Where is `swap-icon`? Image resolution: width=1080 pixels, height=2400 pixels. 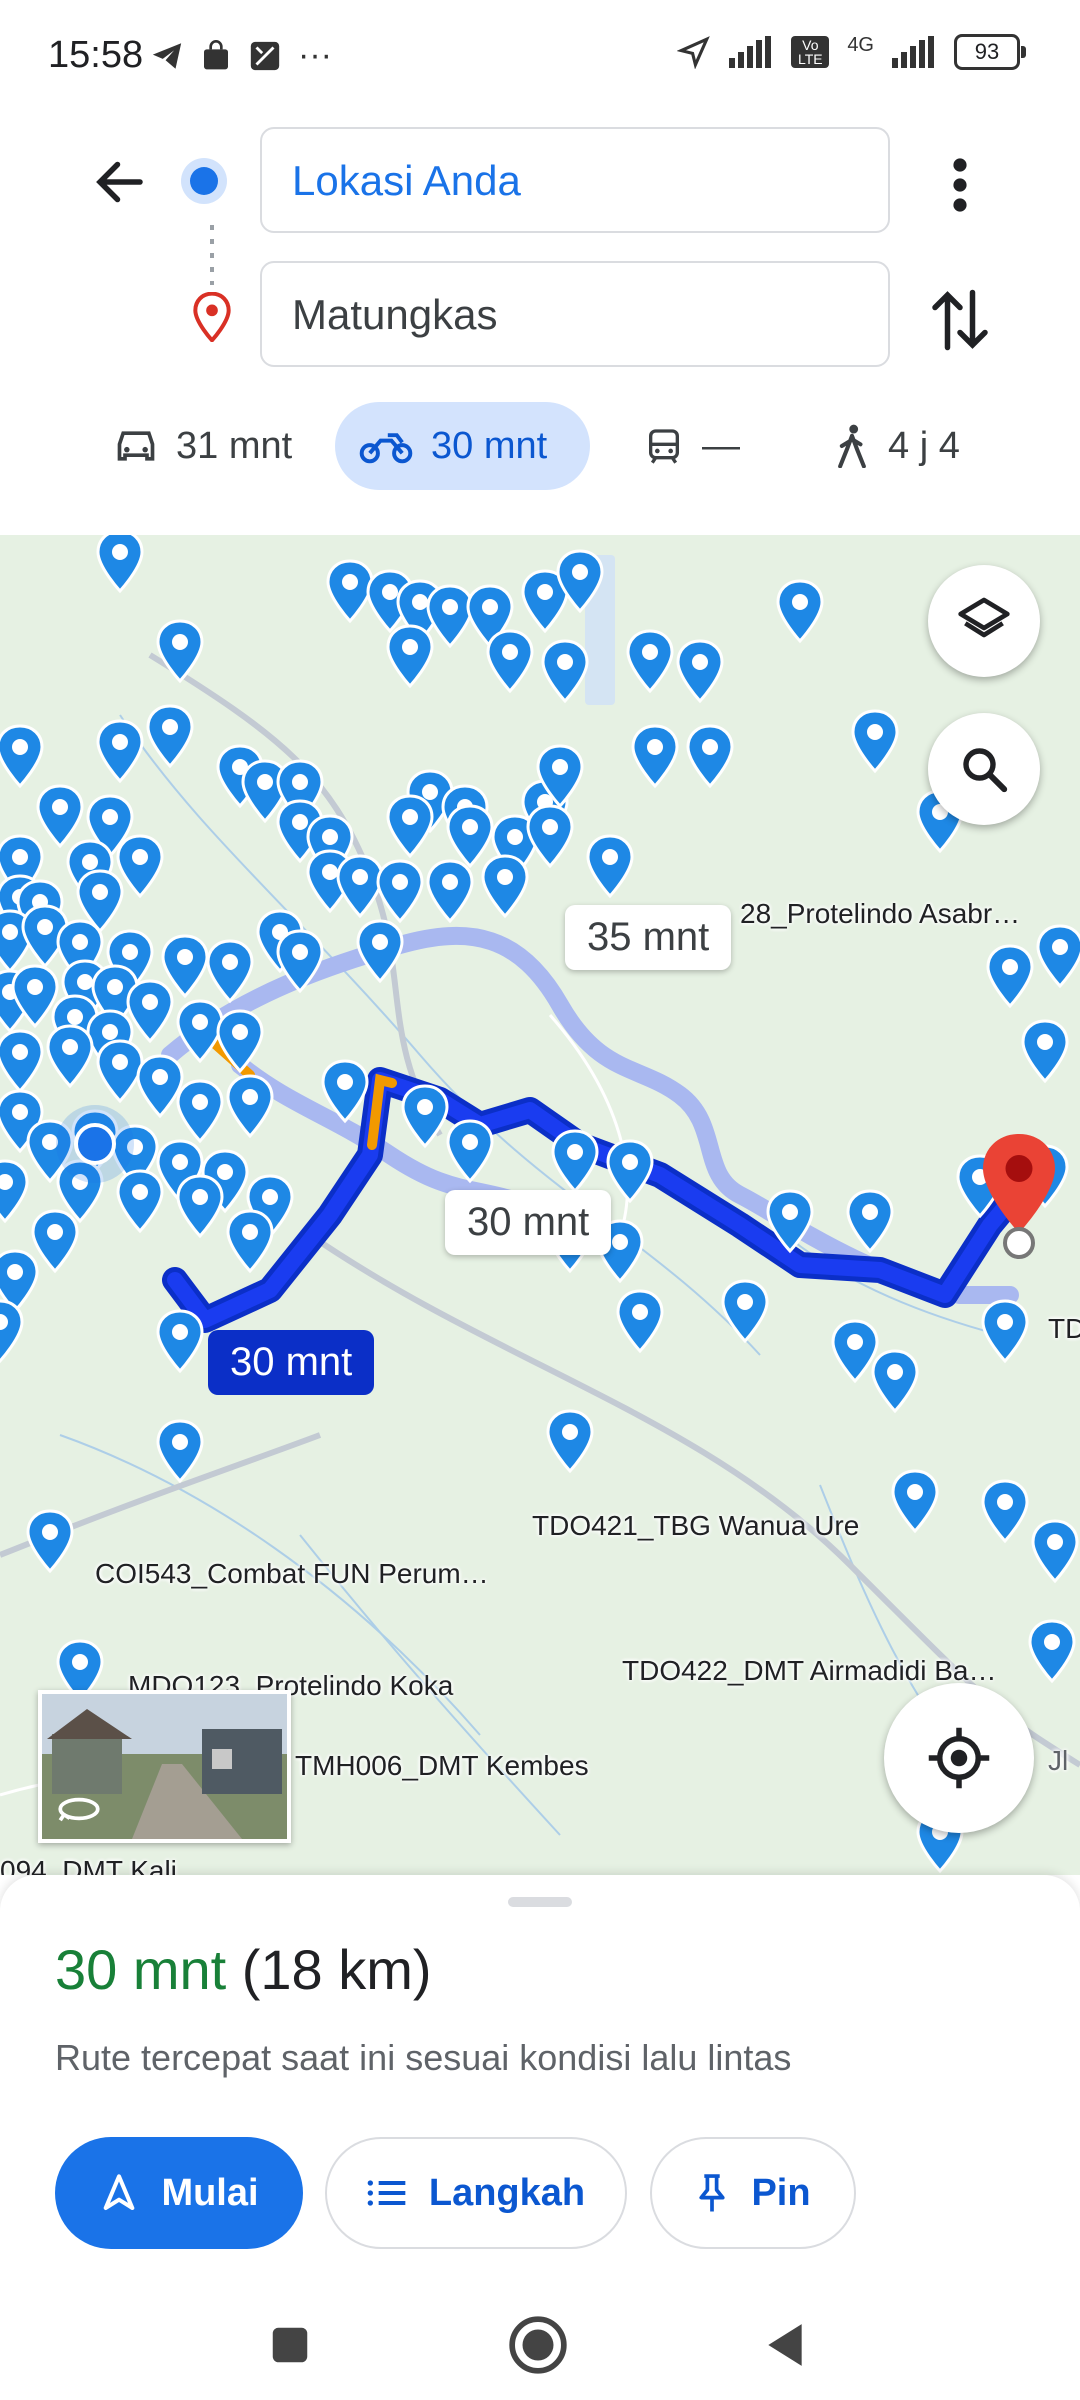 swap-icon is located at coordinates (960, 320).